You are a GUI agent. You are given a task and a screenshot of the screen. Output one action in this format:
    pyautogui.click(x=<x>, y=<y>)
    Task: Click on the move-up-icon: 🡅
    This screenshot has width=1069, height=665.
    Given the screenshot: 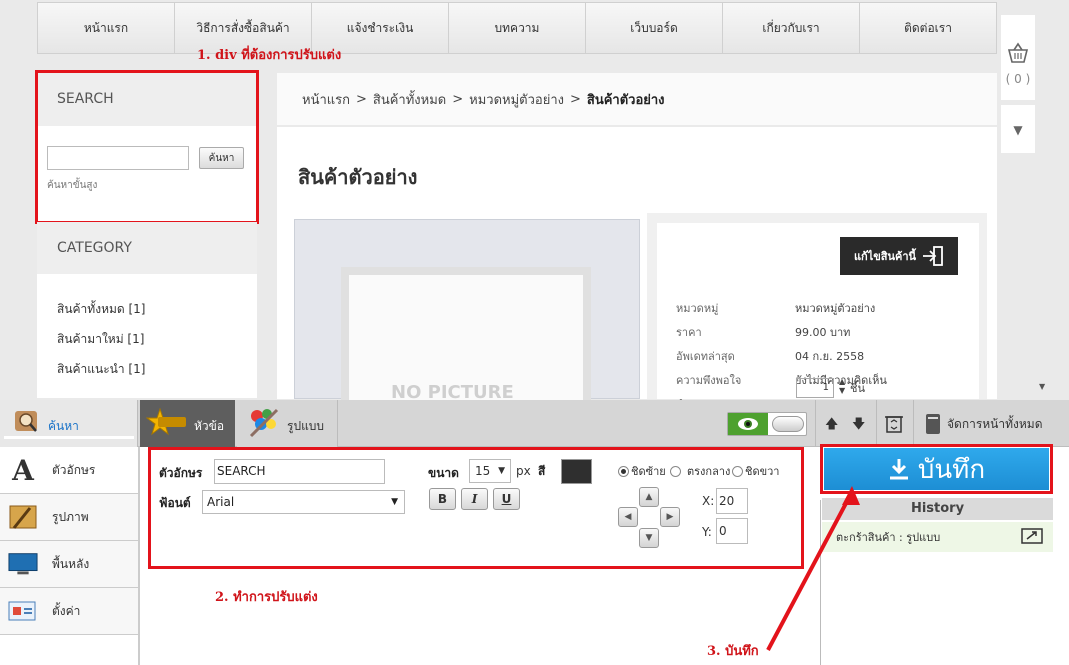 What is the action you would take?
    pyautogui.click(x=831, y=426)
    